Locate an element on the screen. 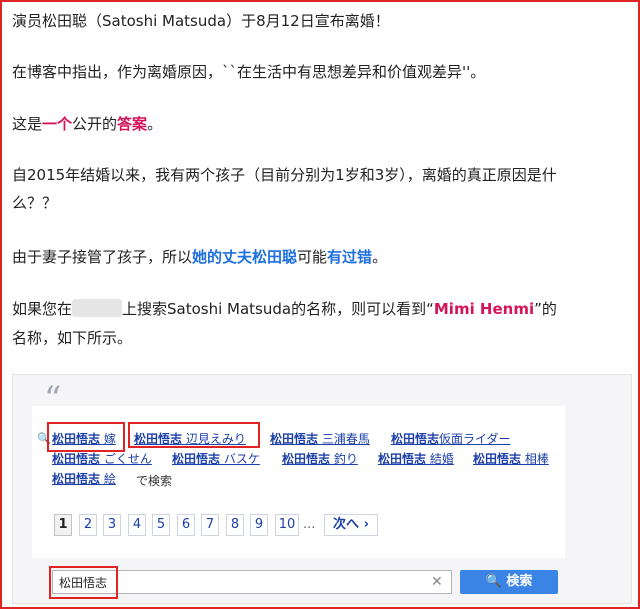 This screenshot has width=640, height=609. p5-post: 。 is located at coordinates (380, 257).